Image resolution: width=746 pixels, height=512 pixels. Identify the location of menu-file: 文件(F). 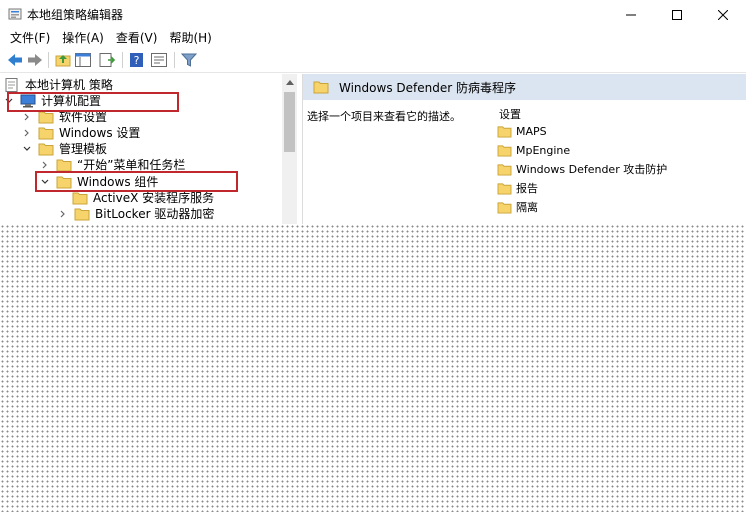
(30, 38).